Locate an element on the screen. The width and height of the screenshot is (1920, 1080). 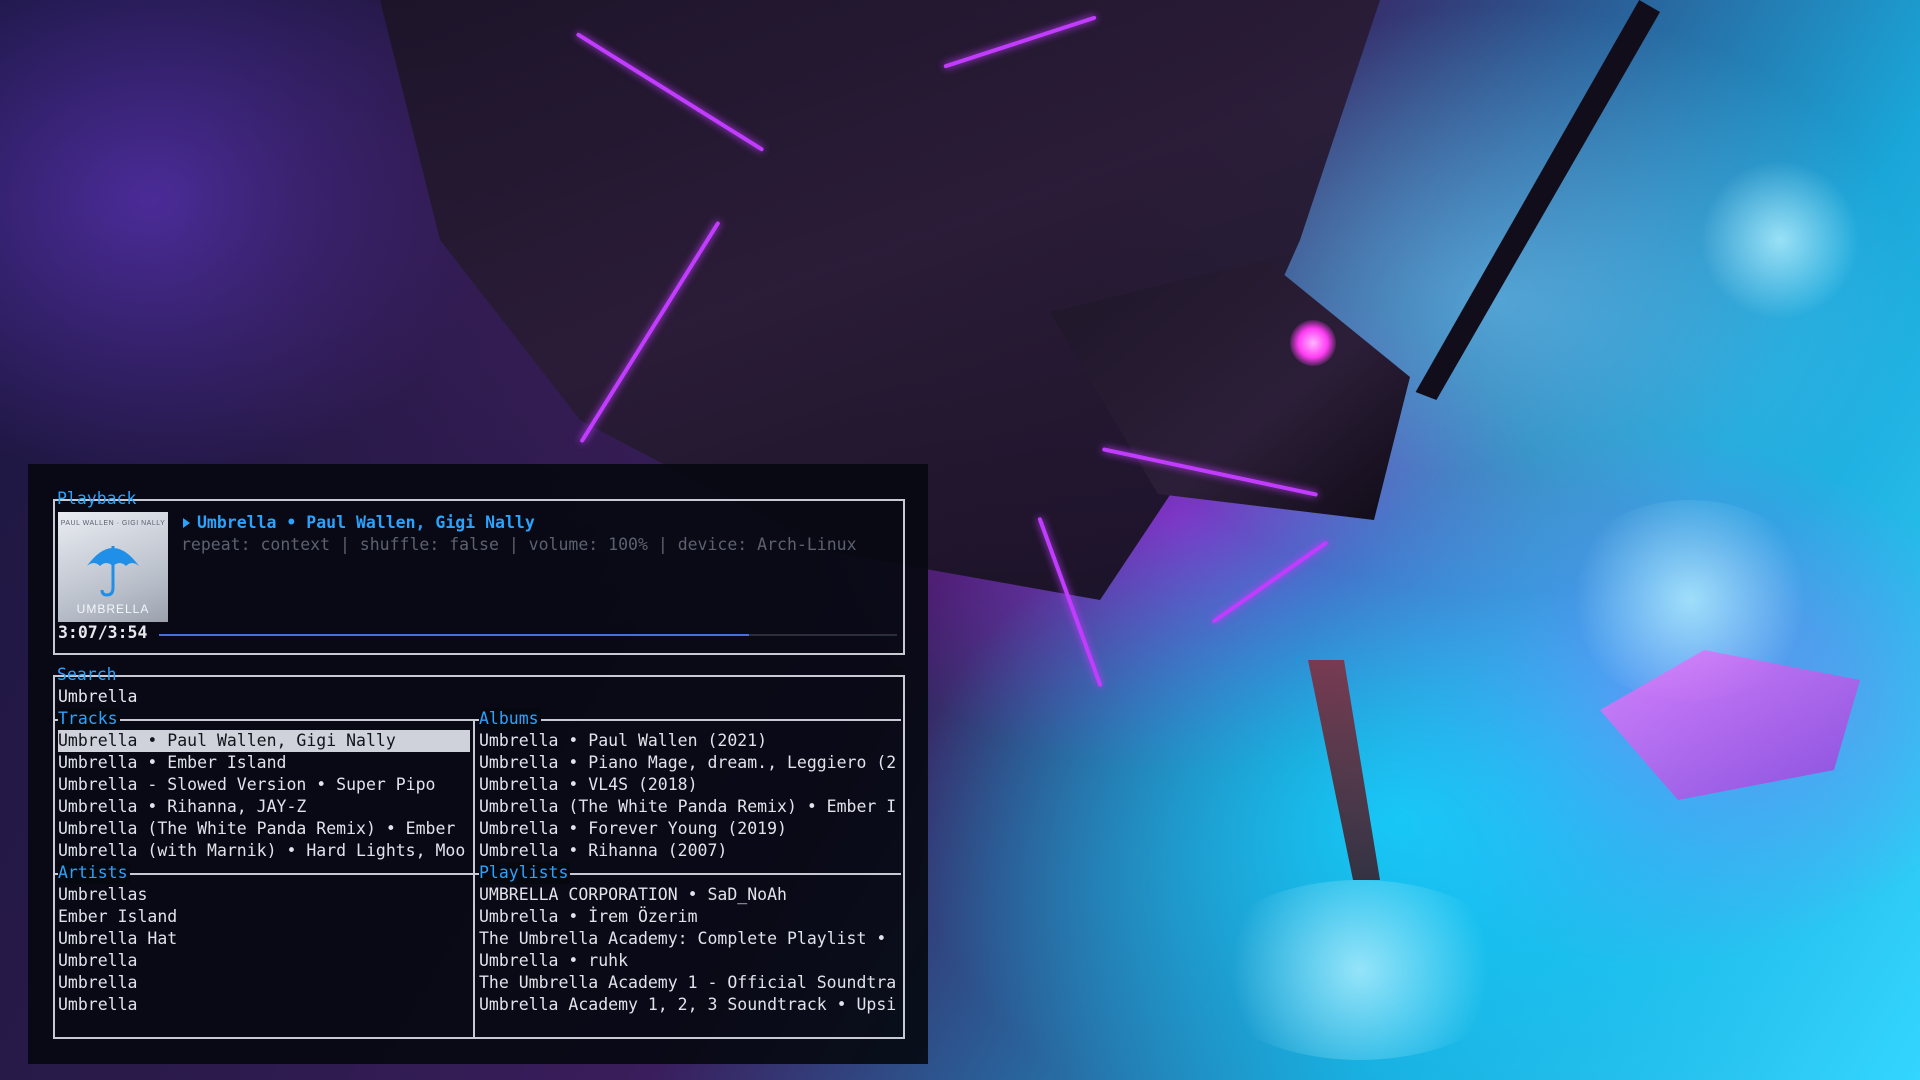
playlist-item: UMBRELLA CORPORATION • SaD_NoAh is located at coordinates (689, 895).